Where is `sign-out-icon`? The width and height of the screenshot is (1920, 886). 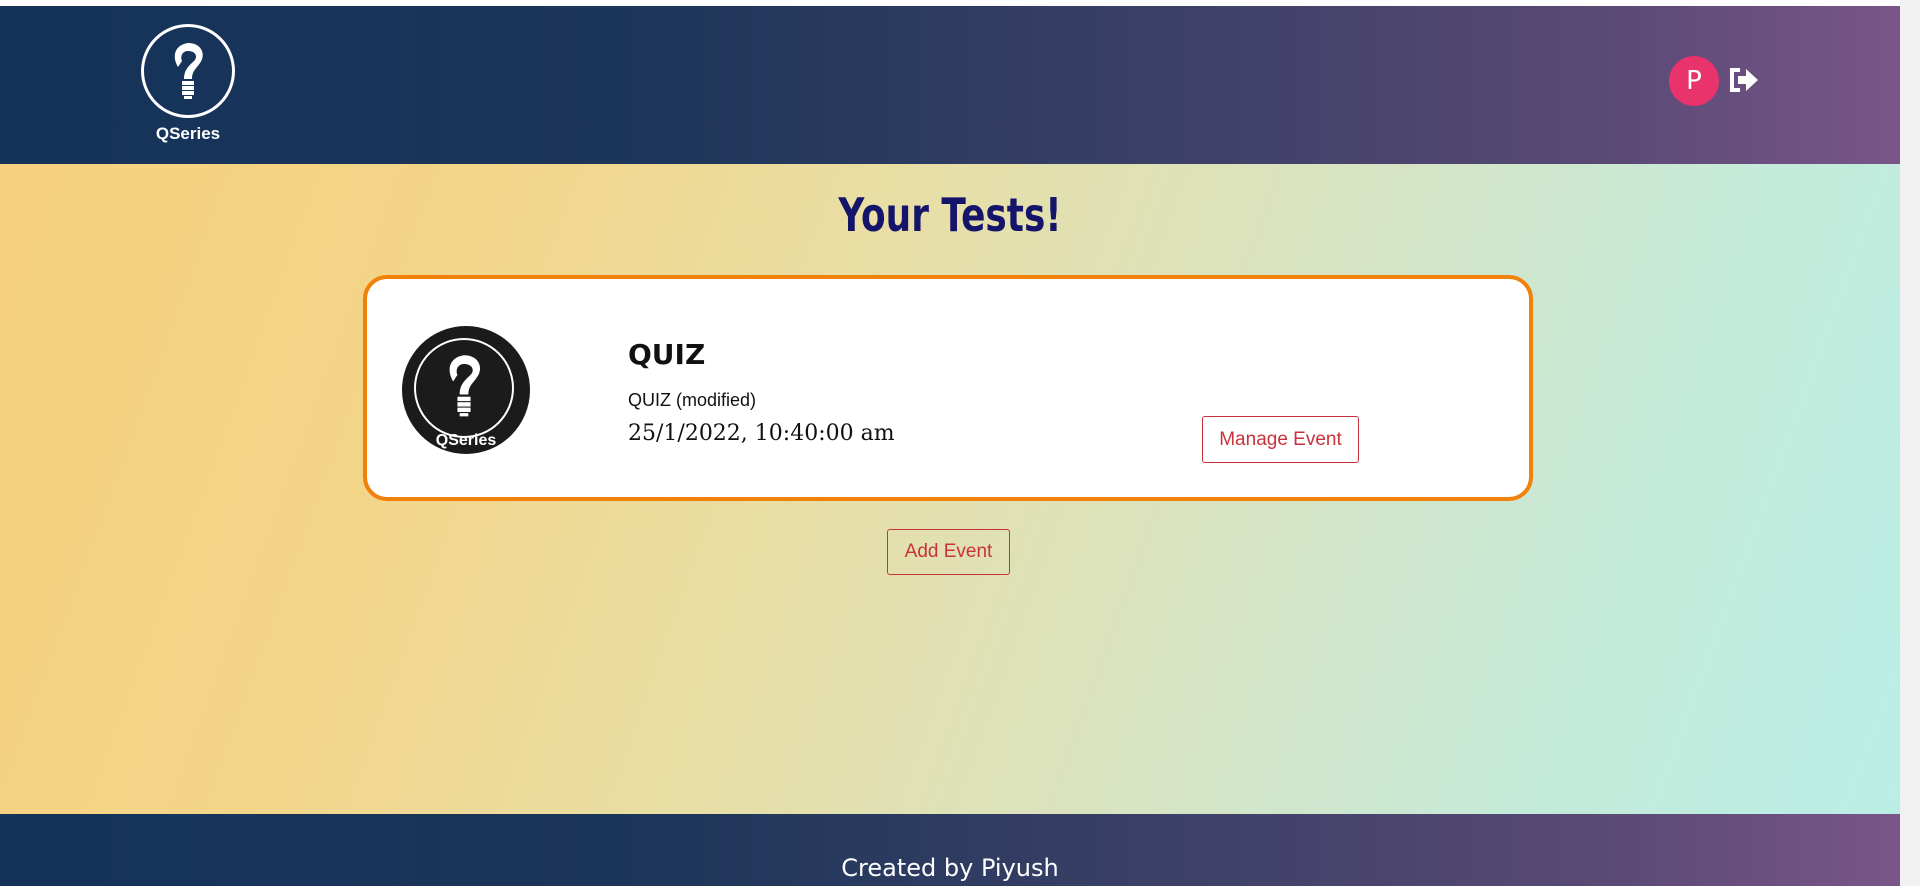 sign-out-icon is located at coordinates (1743, 80).